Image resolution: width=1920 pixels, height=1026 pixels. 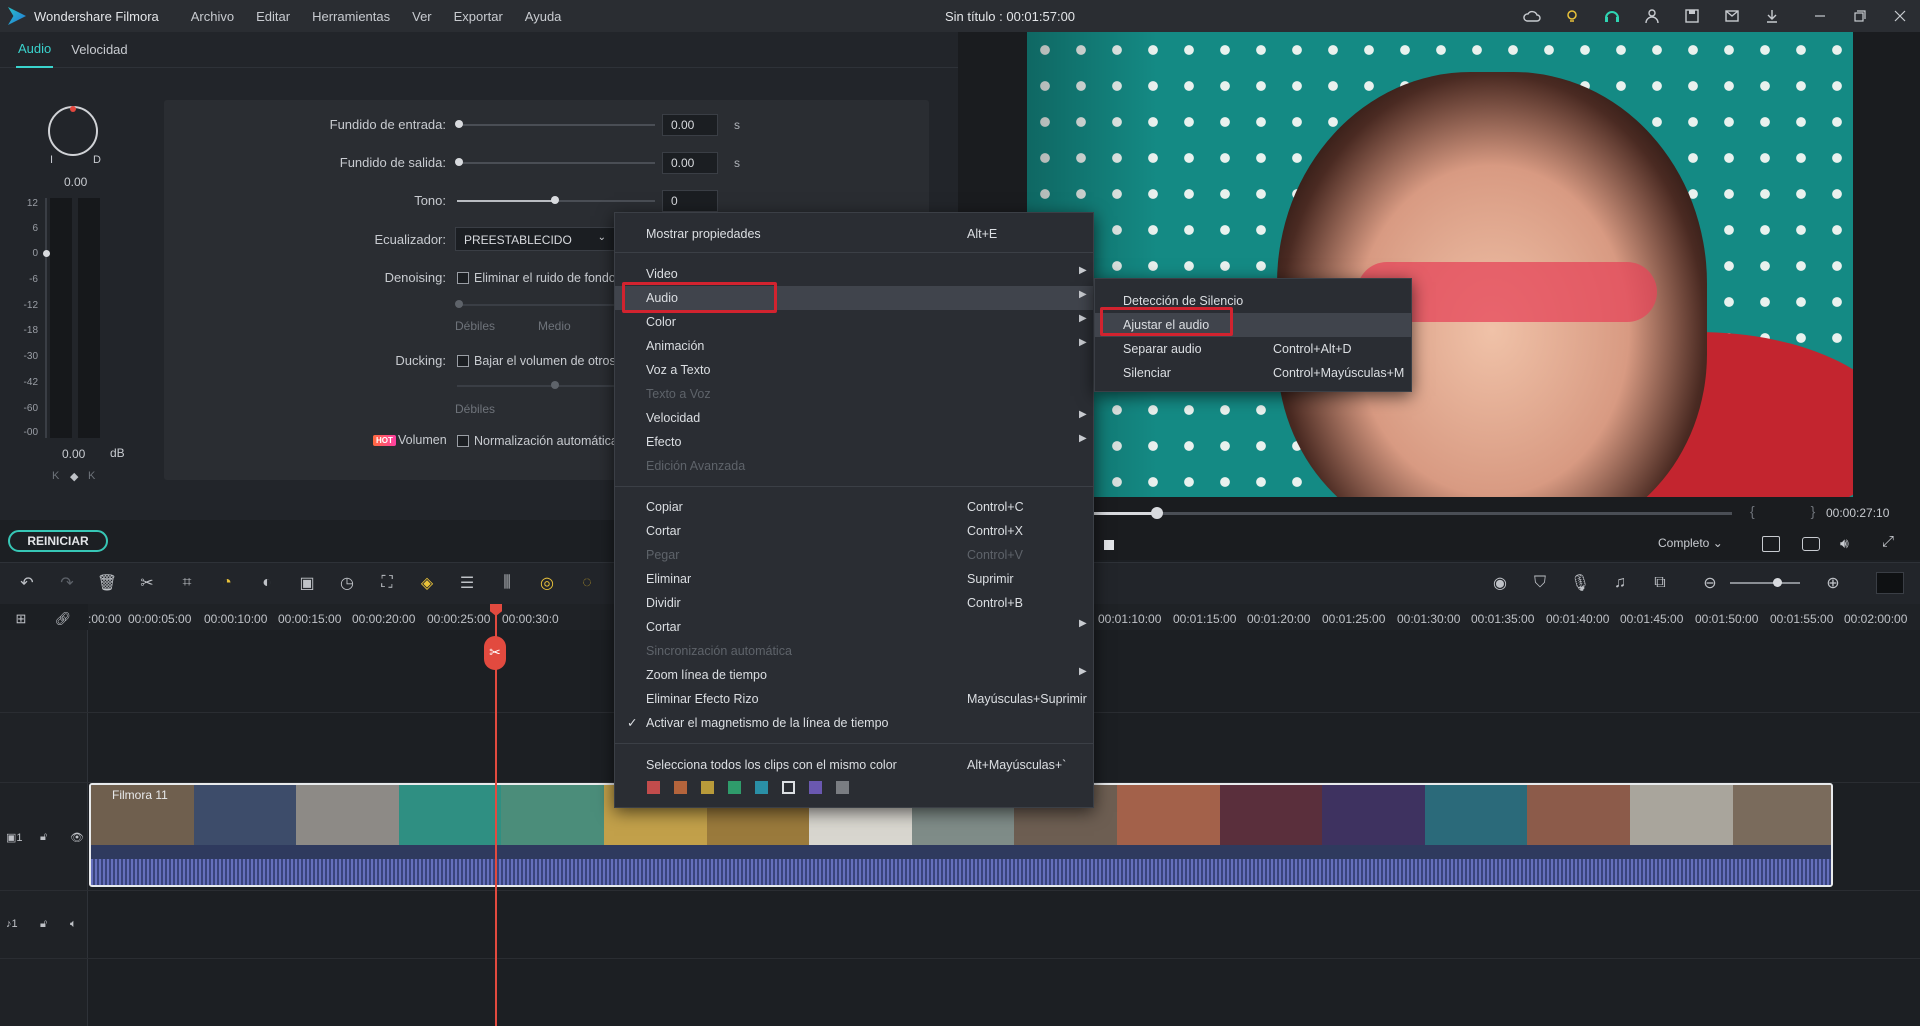 What do you see at coordinates (854, 346) in the screenshot?
I see `menu-item-animation: Animación ▶` at bounding box center [854, 346].